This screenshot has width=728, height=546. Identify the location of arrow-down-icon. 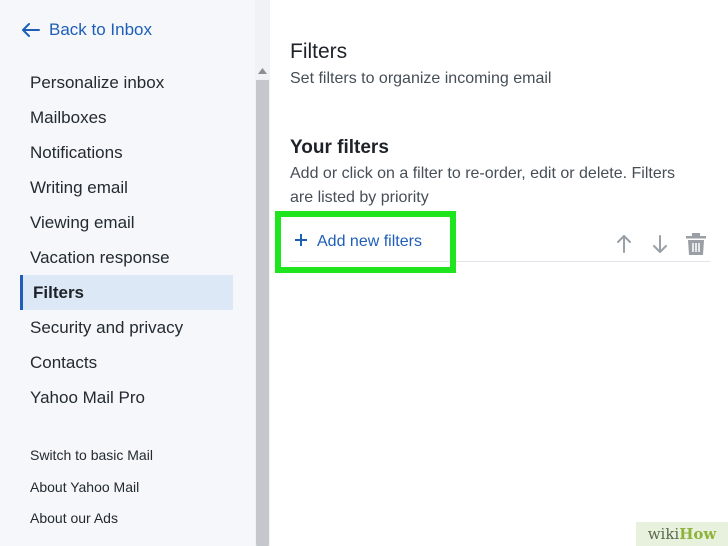
(660, 244).